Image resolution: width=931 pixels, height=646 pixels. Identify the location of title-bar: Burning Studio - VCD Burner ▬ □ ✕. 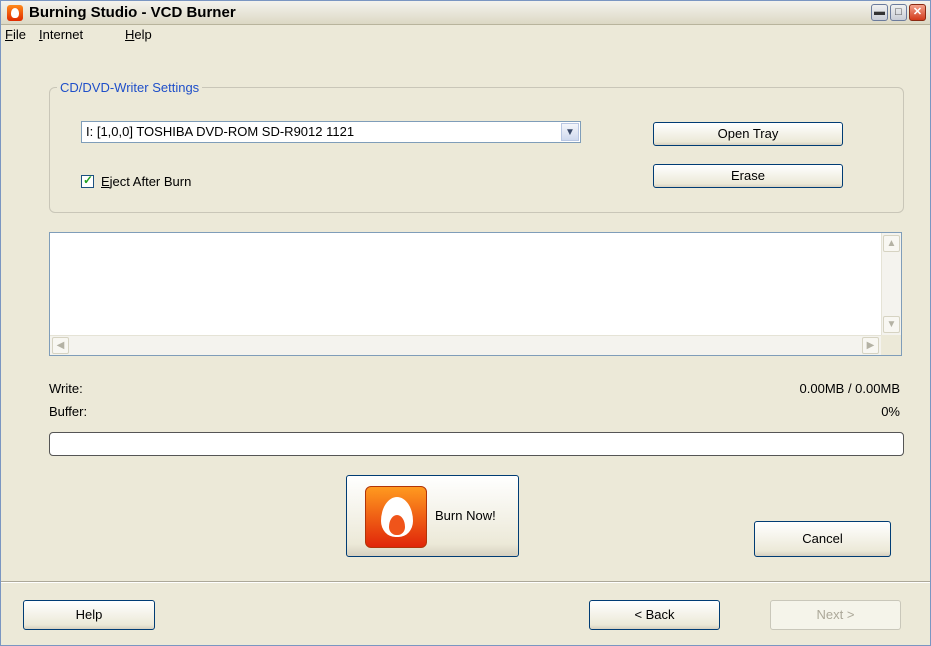
(465, 13).